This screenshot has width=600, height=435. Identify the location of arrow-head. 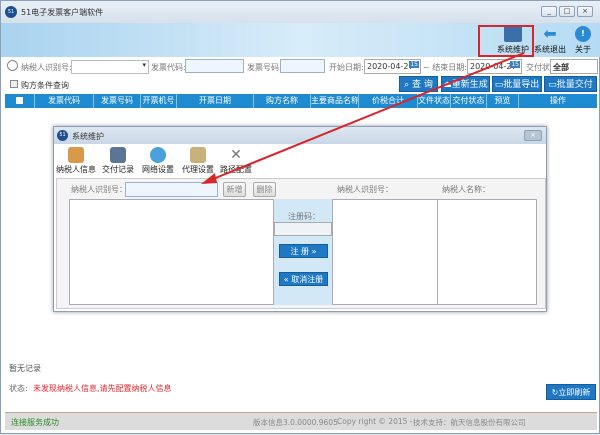
(209, 178).